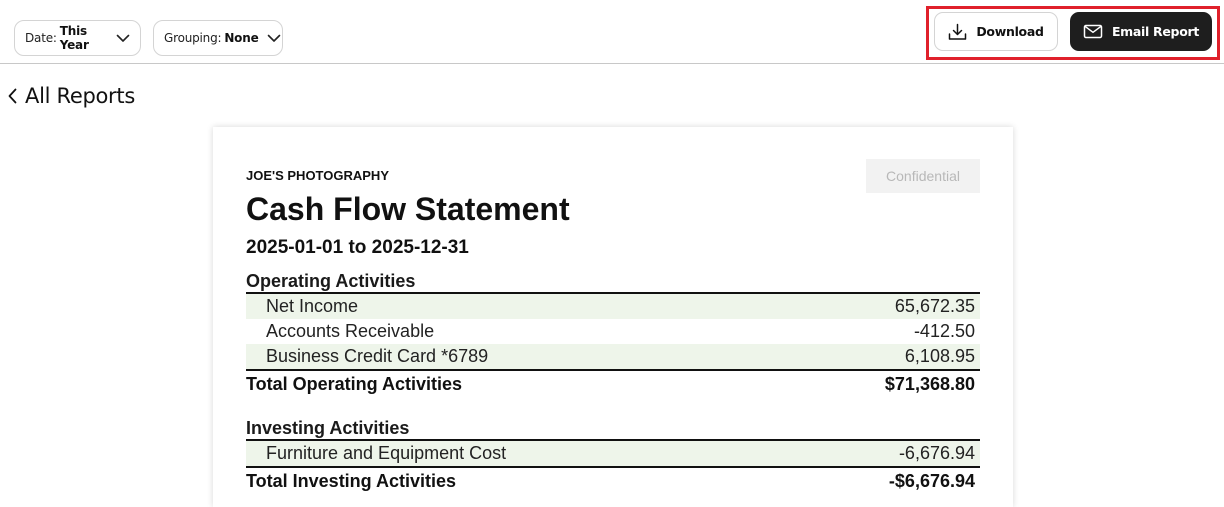 This screenshot has width=1224, height=507. I want to click on section-total-row: Total Operating Activities $71,368.80, so click(613, 383).